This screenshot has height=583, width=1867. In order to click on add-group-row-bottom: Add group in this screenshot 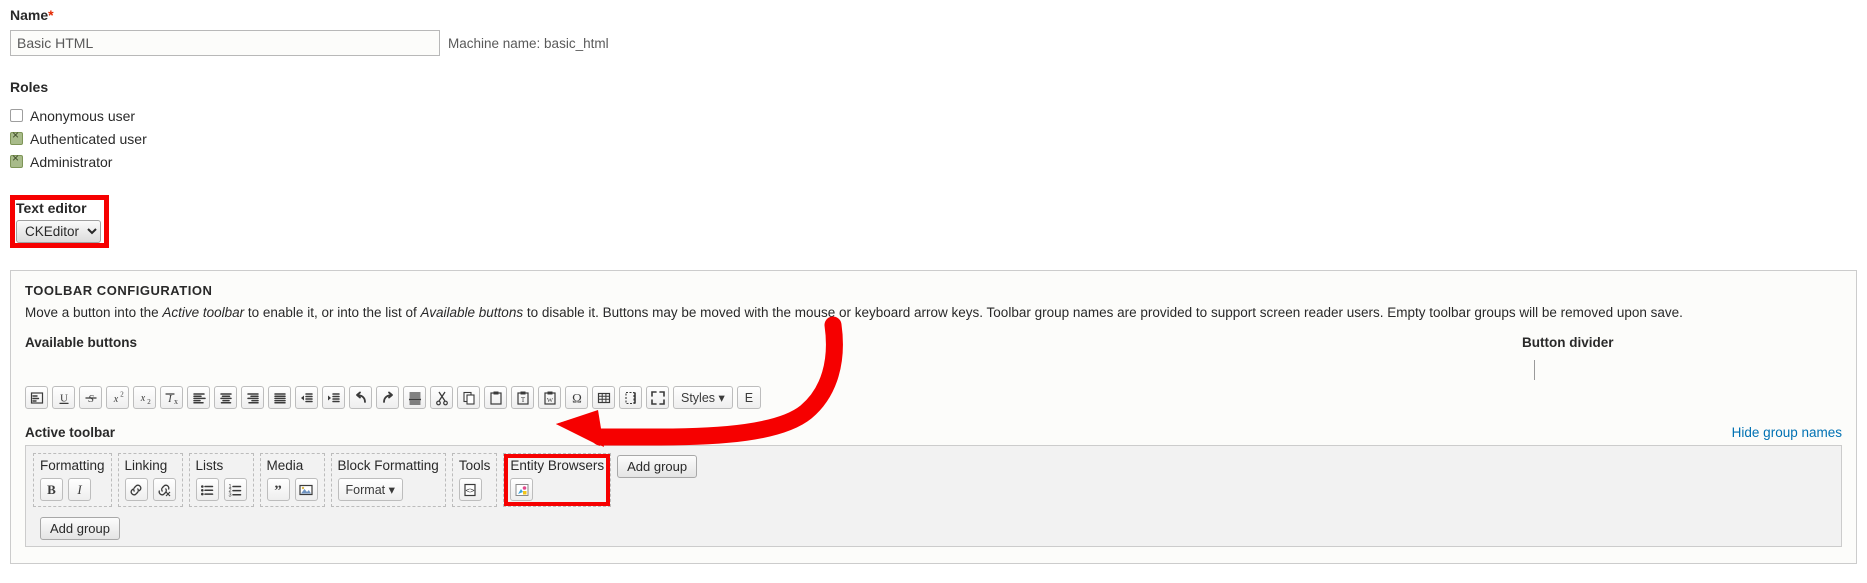, I will do `click(933, 527)`.